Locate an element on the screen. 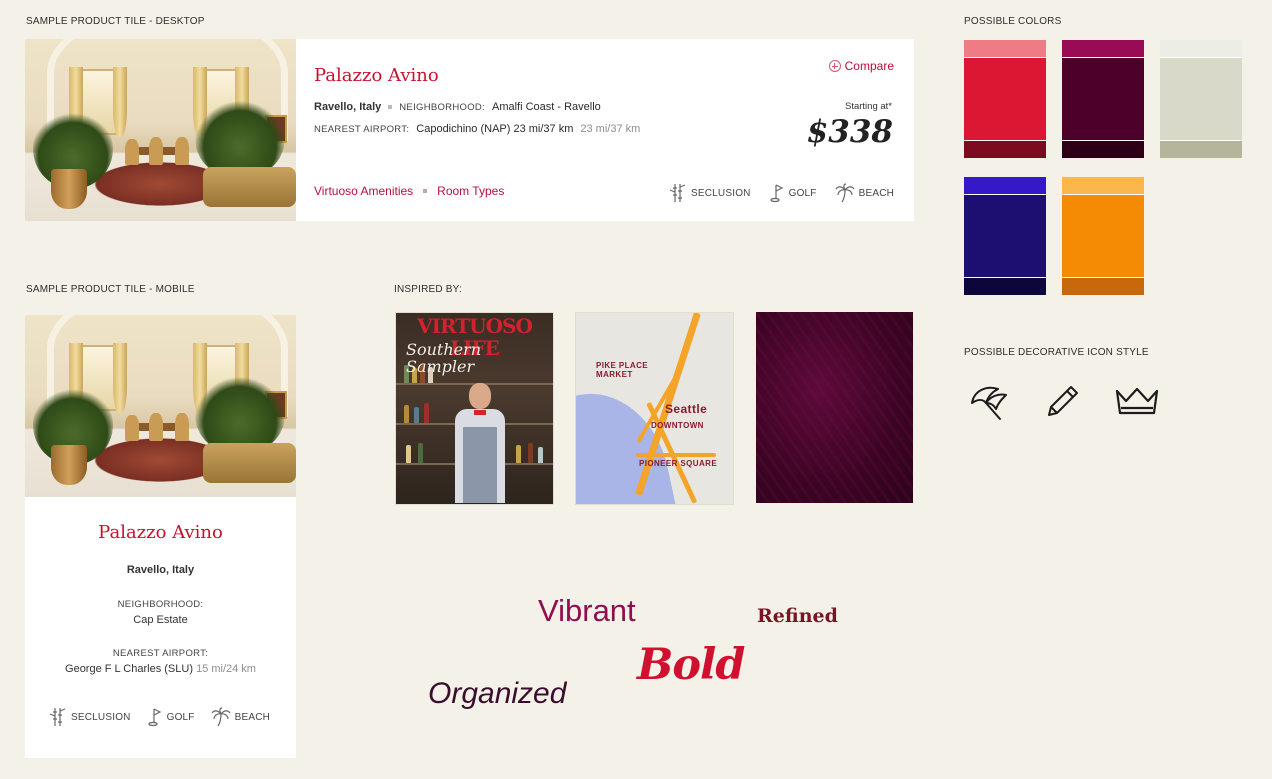  palm-tree-icon is located at coordinates (845, 193).